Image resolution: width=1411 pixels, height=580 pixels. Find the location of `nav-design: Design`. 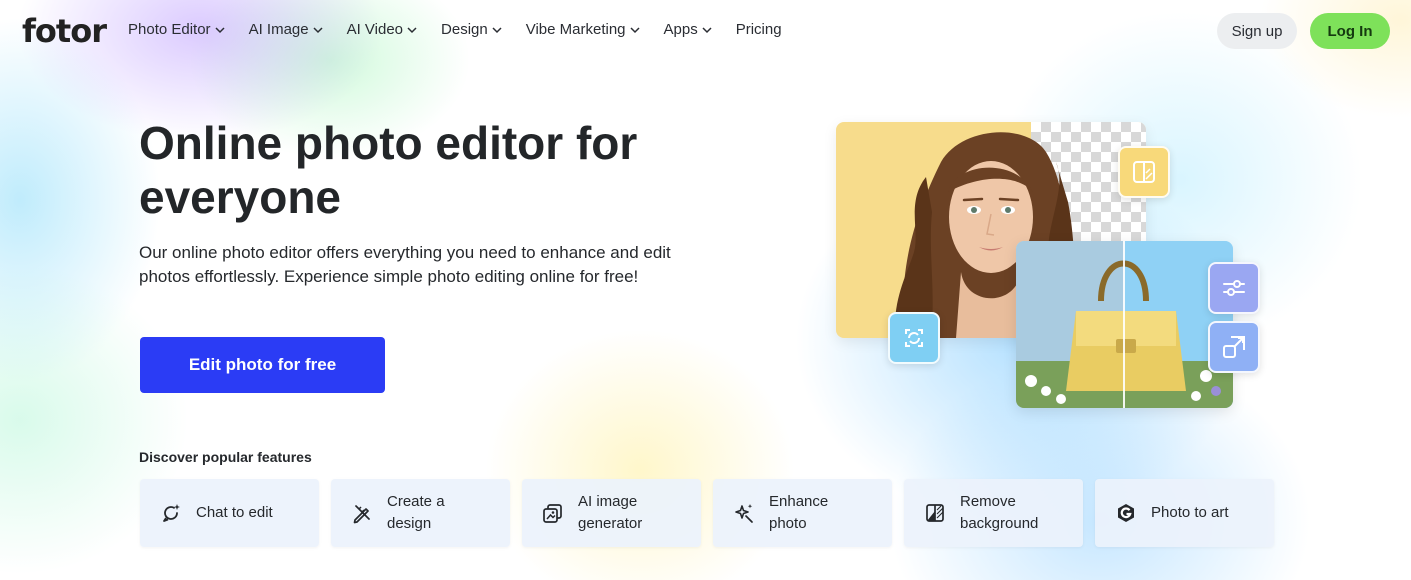

nav-design: Design is located at coordinates (471, 29).